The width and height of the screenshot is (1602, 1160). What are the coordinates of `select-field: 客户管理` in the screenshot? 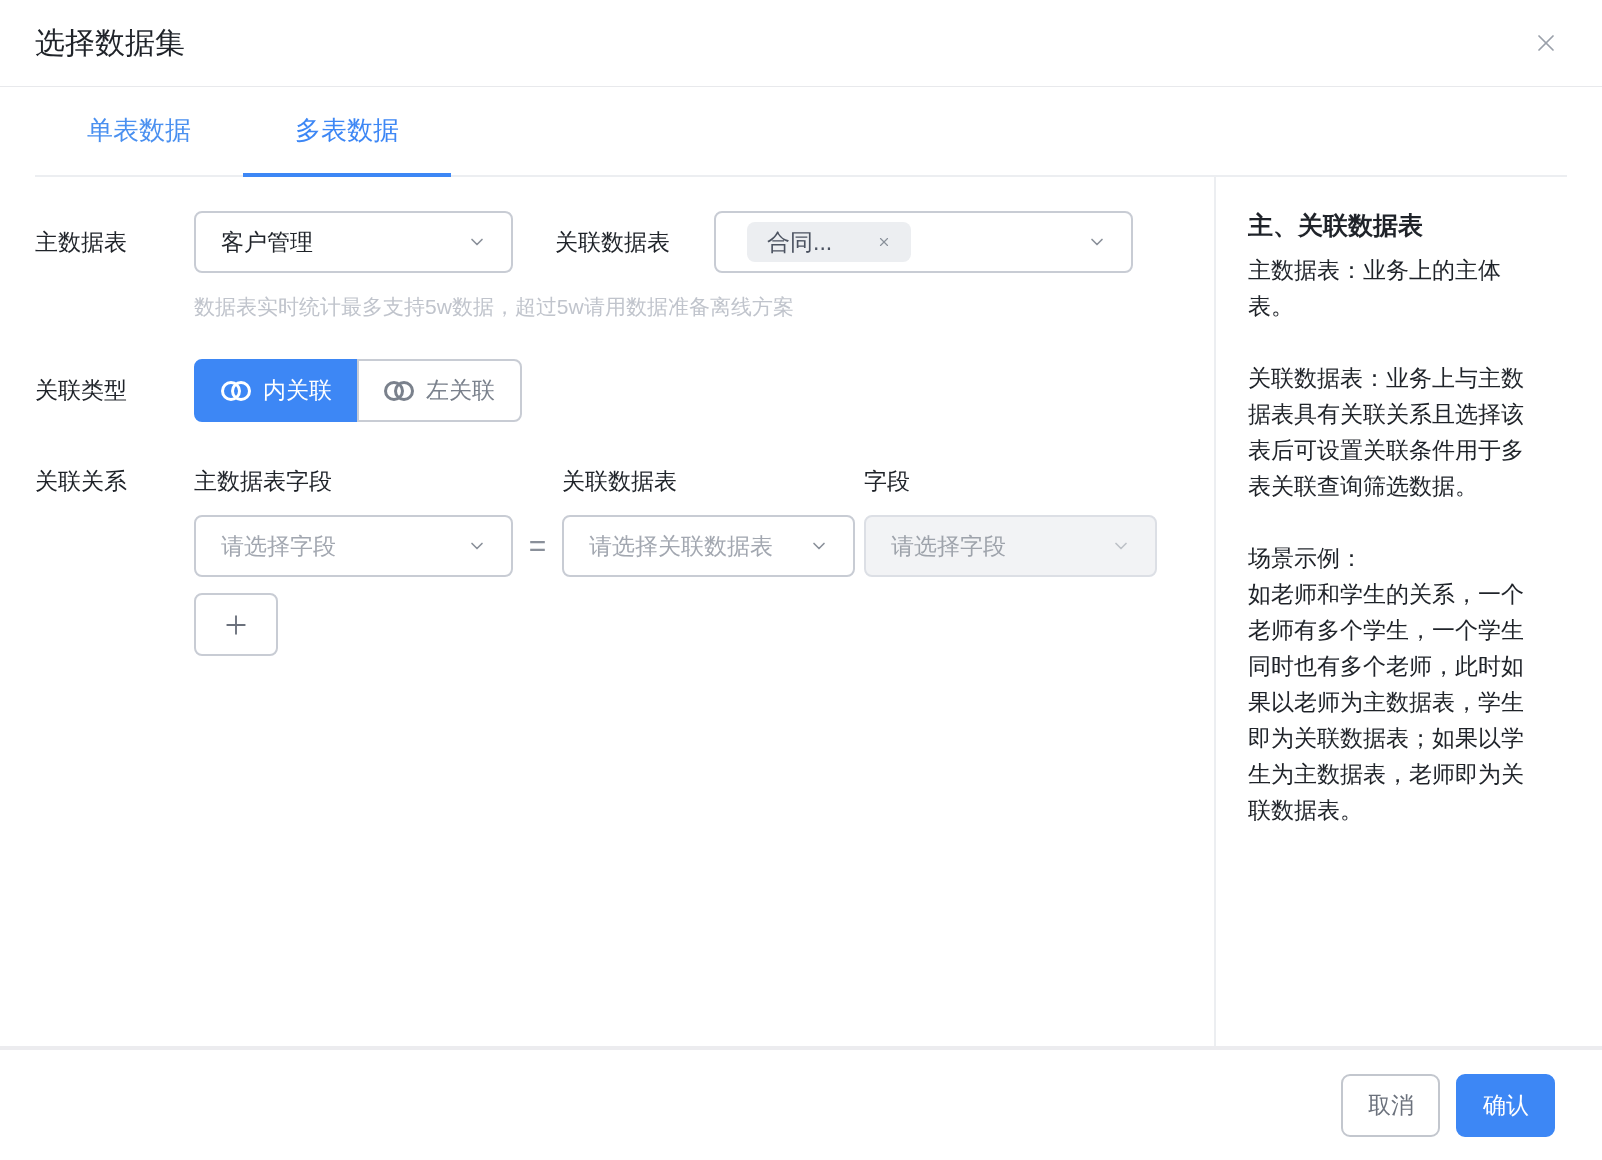 It's located at (353, 242).